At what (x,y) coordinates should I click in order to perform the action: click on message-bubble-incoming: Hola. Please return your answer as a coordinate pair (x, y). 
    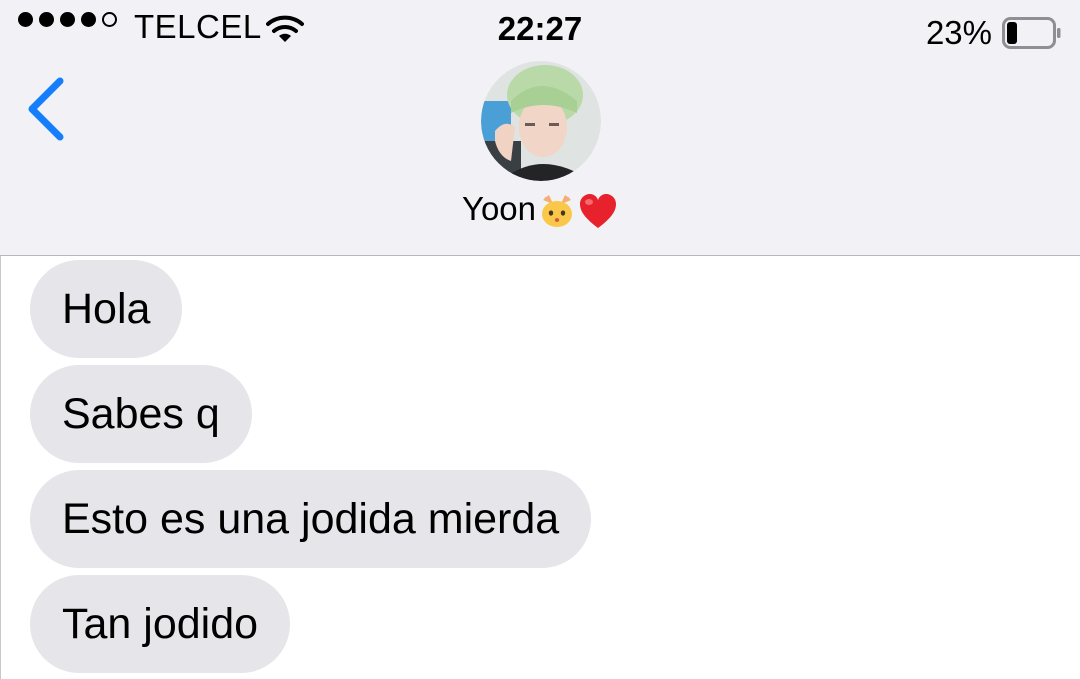
    Looking at the image, I should click on (106, 309).